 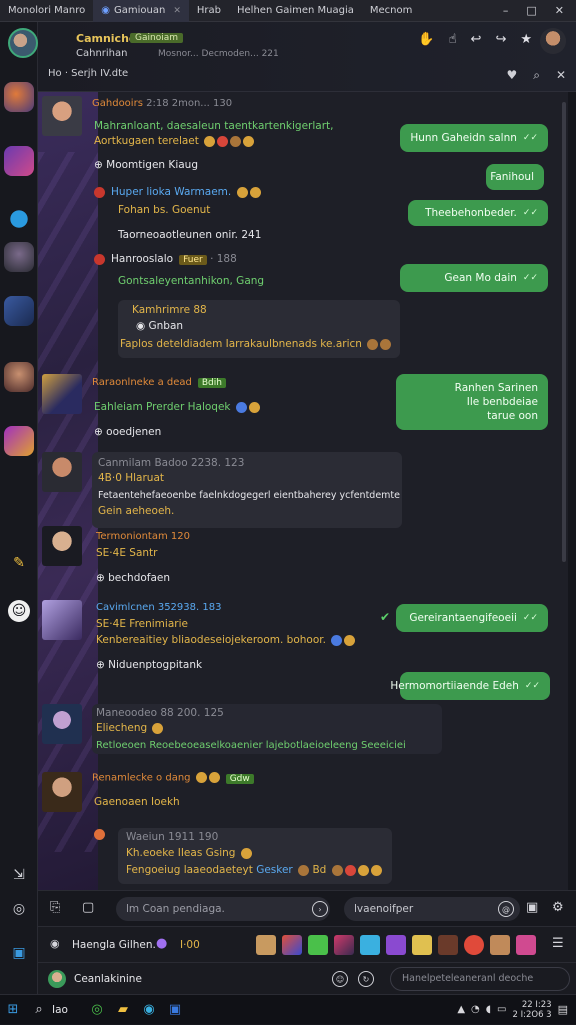 What do you see at coordinates (141, 11) in the screenshot?
I see `tab-2: ◉ Gamiouan ✕` at bounding box center [141, 11].